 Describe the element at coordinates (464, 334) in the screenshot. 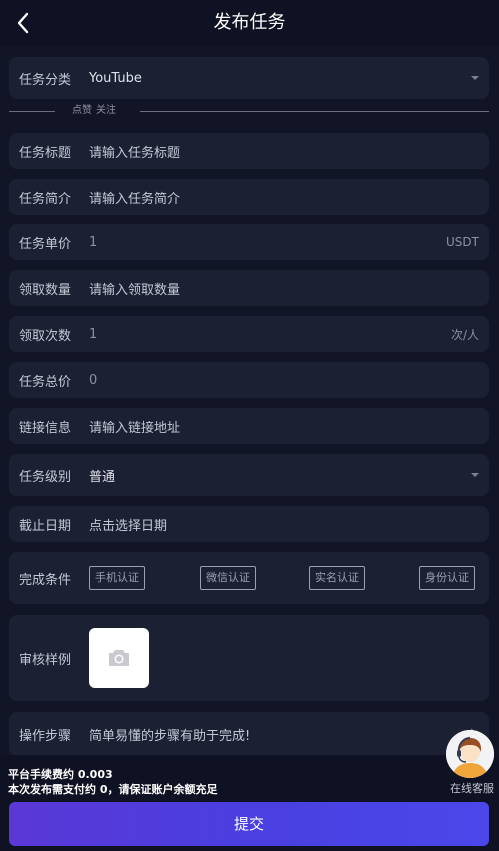

I see `times-unit: 次/人` at that location.